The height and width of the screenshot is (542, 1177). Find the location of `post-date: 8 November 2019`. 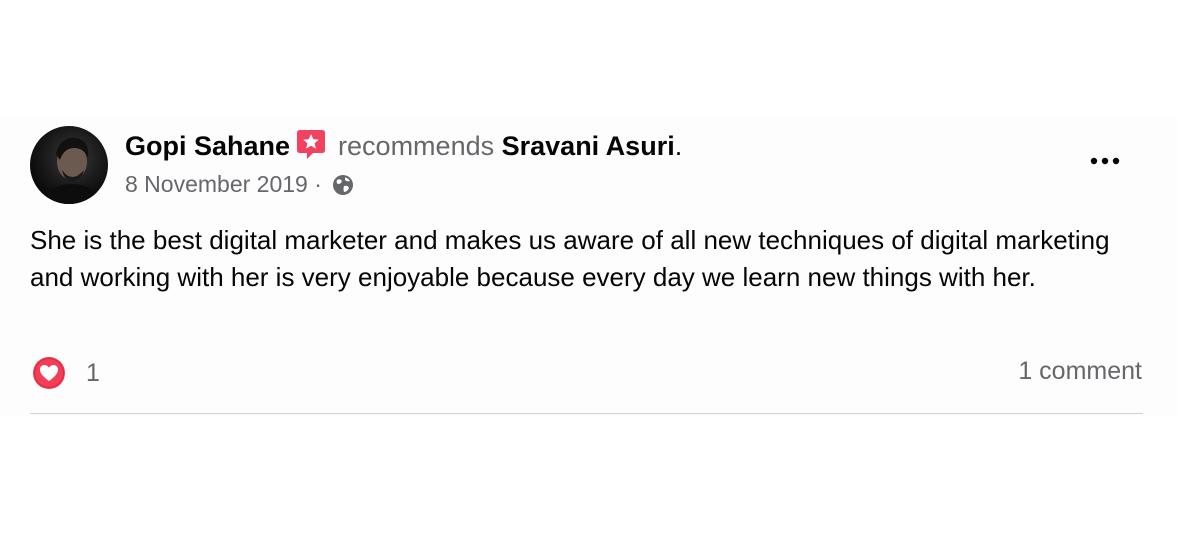

post-date: 8 November 2019 is located at coordinates (216, 184).